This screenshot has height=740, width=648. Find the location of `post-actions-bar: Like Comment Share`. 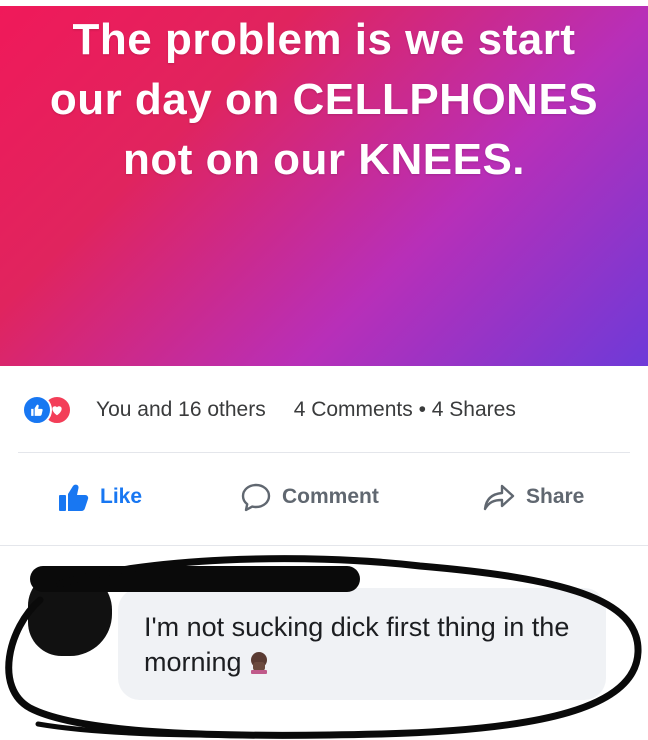

post-actions-bar: Like Comment Share is located at coordinates (324, 498).